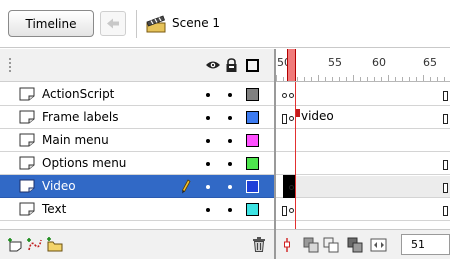 The width and height of the screenshot is (450, 267). I want to click on eye-icon, so click(213, 65).